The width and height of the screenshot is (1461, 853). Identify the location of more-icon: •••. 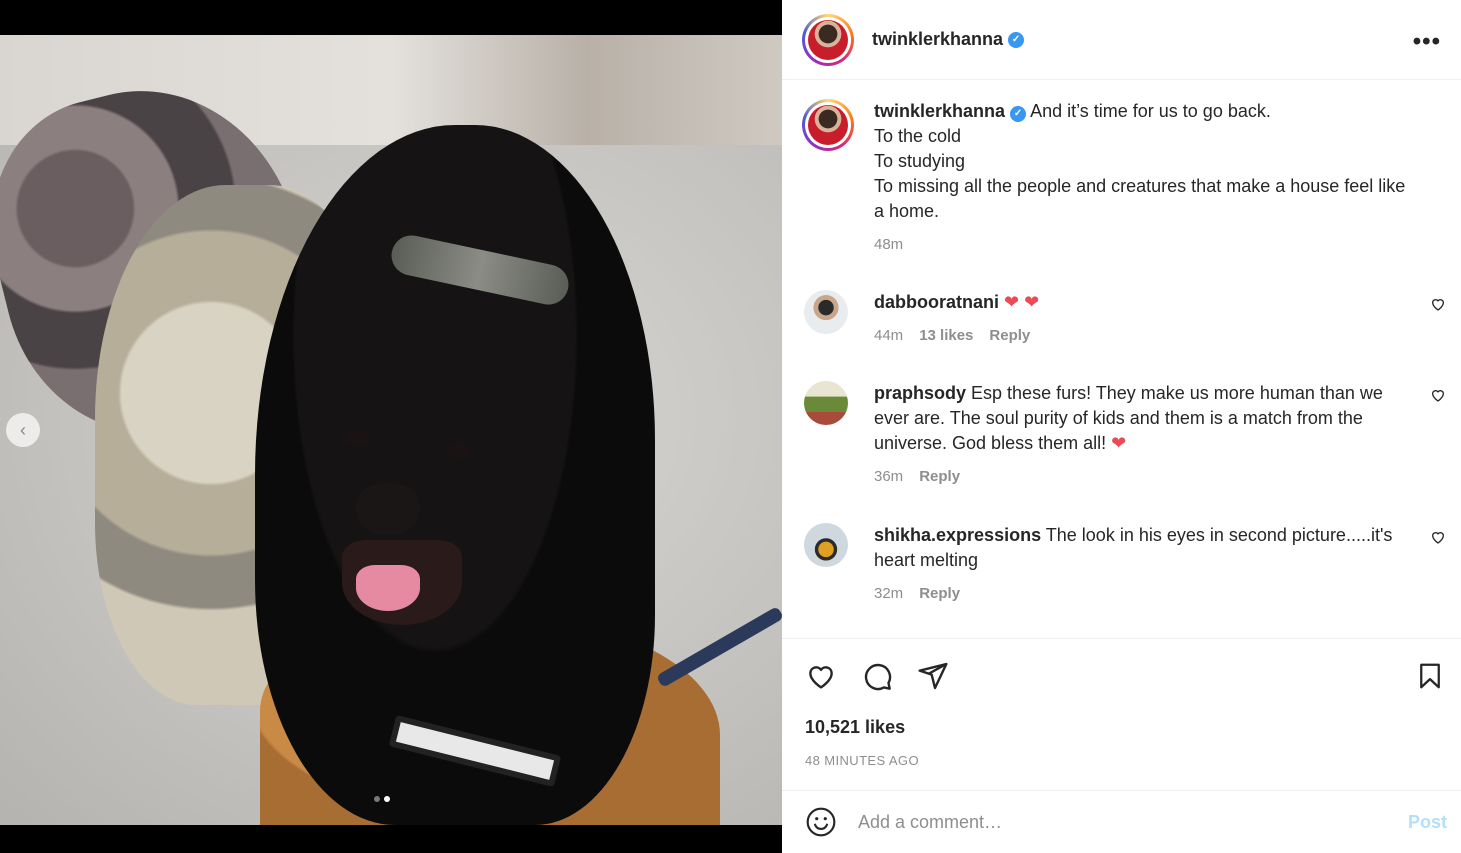
(1427, 42).